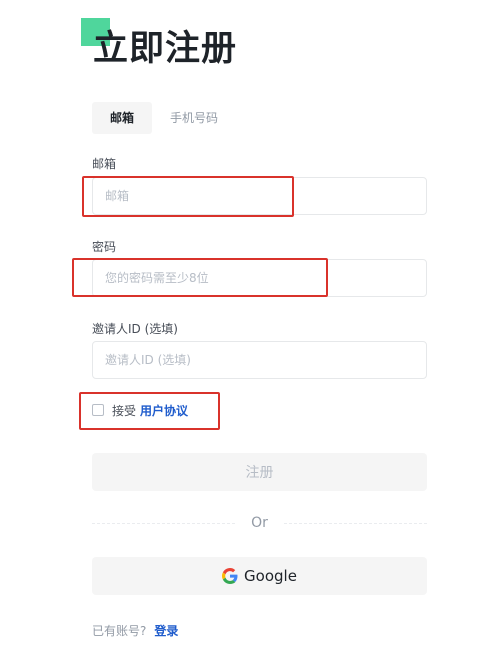 The width and height of the screenshot is (483, 651). I want to click on login-link: 登录, so click(166, 630).